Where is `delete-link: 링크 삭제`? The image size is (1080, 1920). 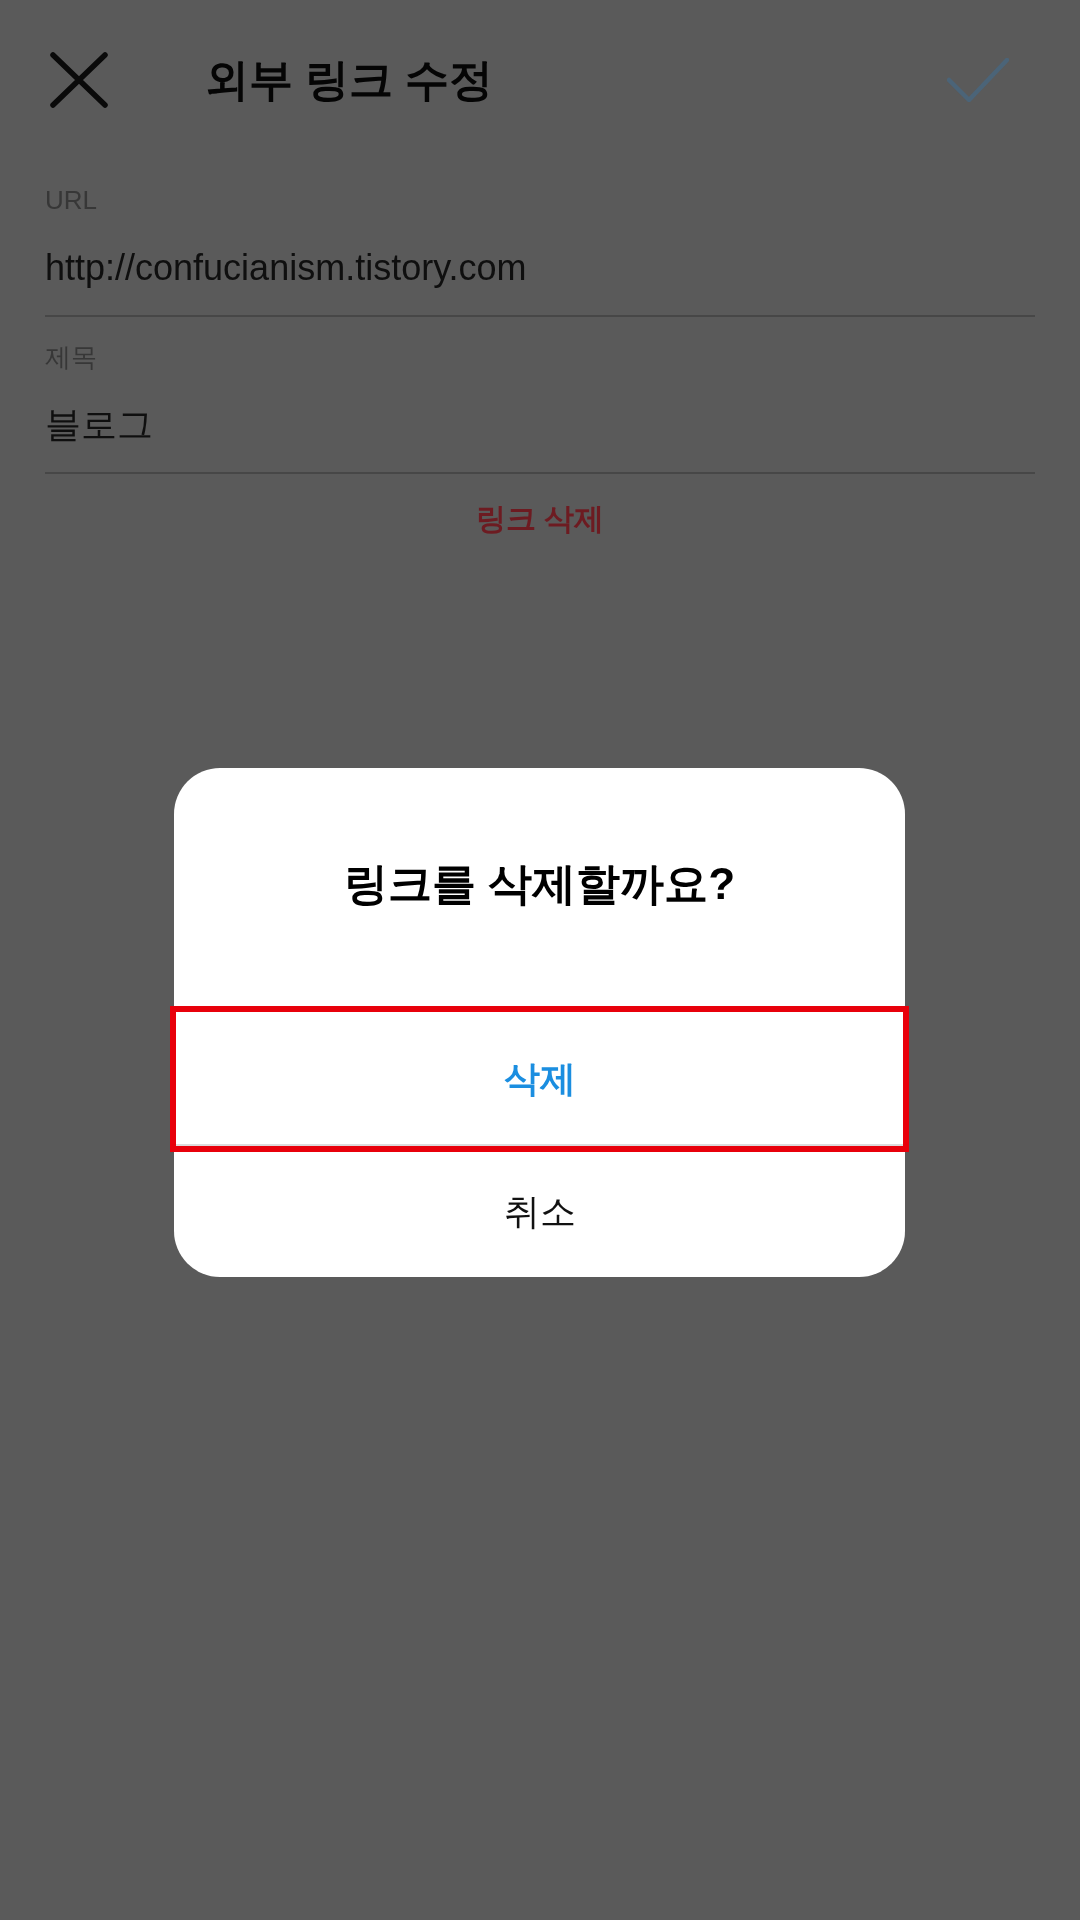 delete-link: 링크 삭제 is located at coordinates (540, 519).